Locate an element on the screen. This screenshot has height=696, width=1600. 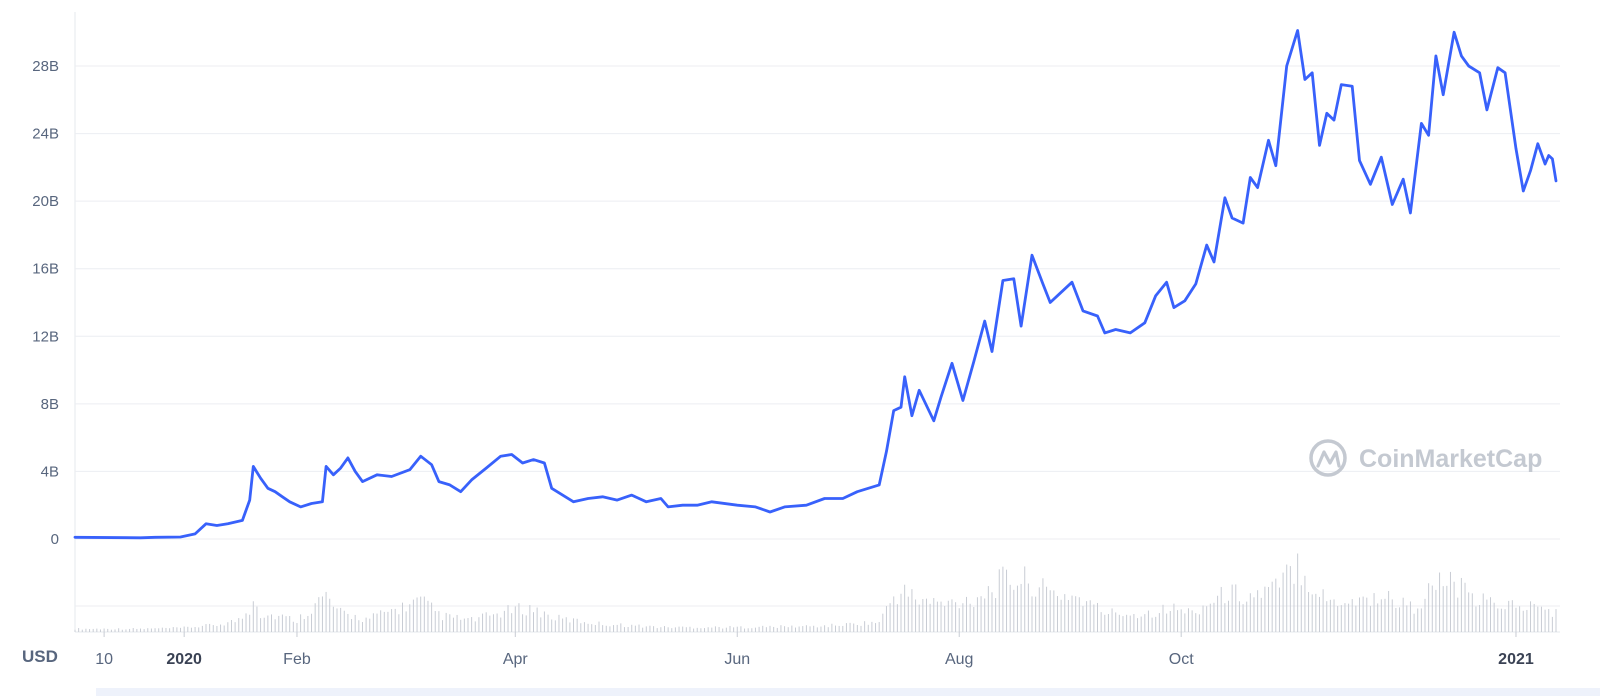
currency-label: USD is located at coordinates (40, 656).